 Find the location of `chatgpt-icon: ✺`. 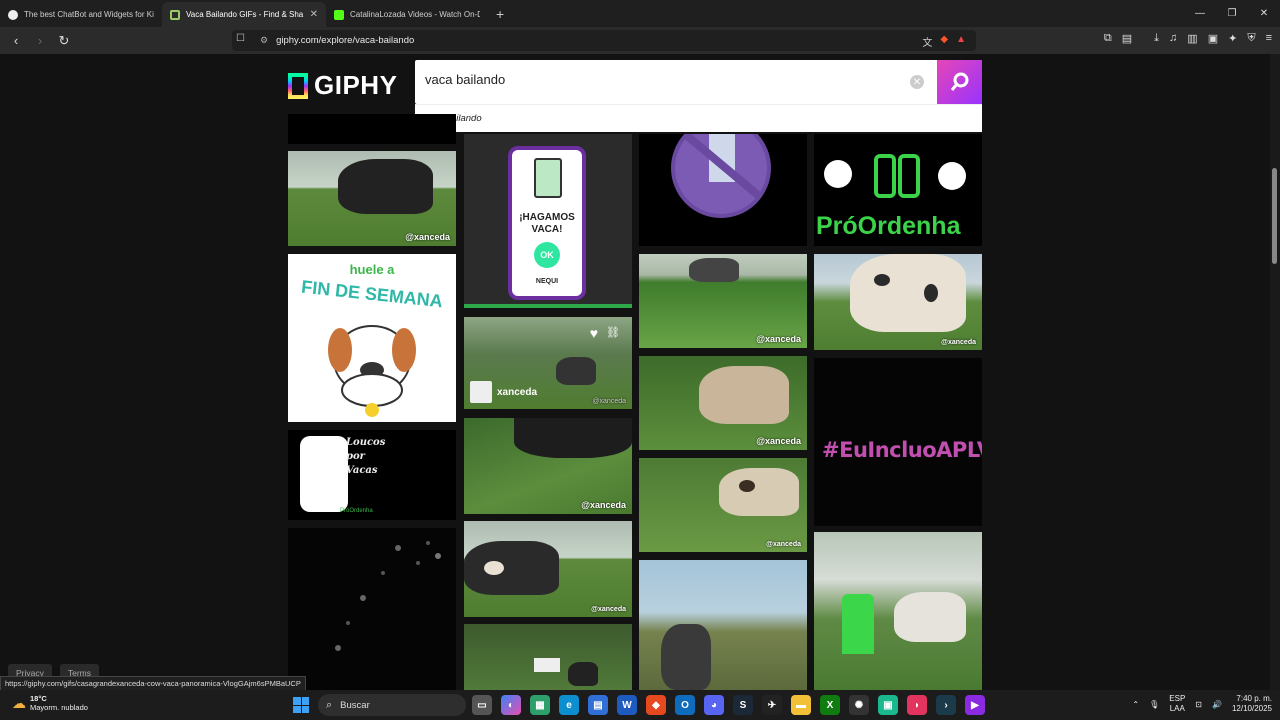

chatgpt-icon: ✺ is located at coordinates (859, 705).